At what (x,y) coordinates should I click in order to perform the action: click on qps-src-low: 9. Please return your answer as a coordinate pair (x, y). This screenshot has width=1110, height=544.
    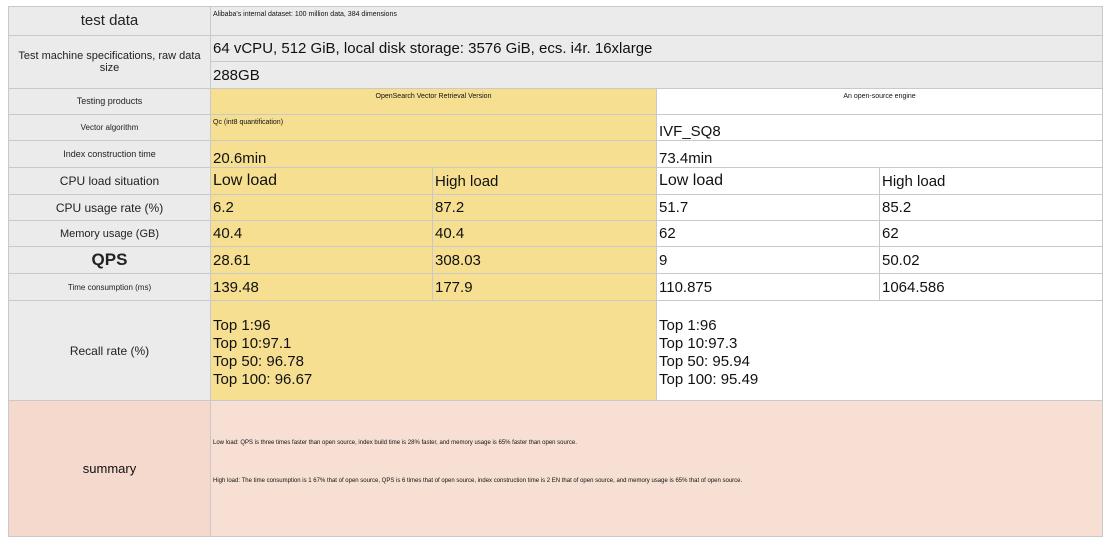
    Looking at the image, I should click on (768, 260).